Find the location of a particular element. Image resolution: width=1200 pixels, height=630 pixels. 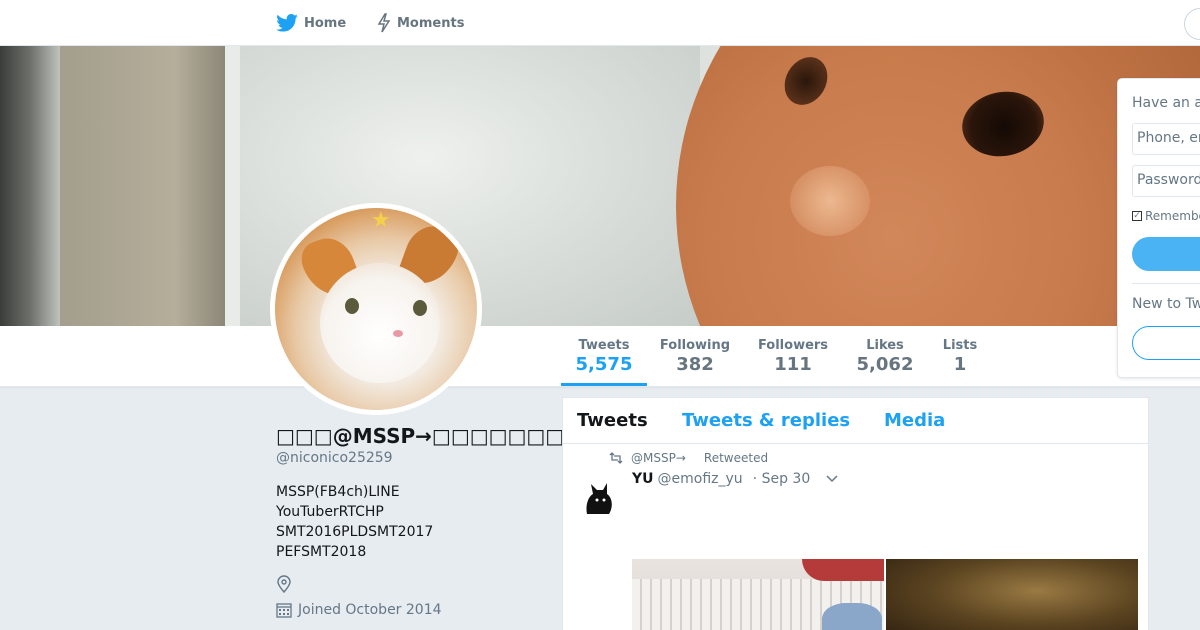

stat-value: 5,062 is located at coordinates (885, 364).